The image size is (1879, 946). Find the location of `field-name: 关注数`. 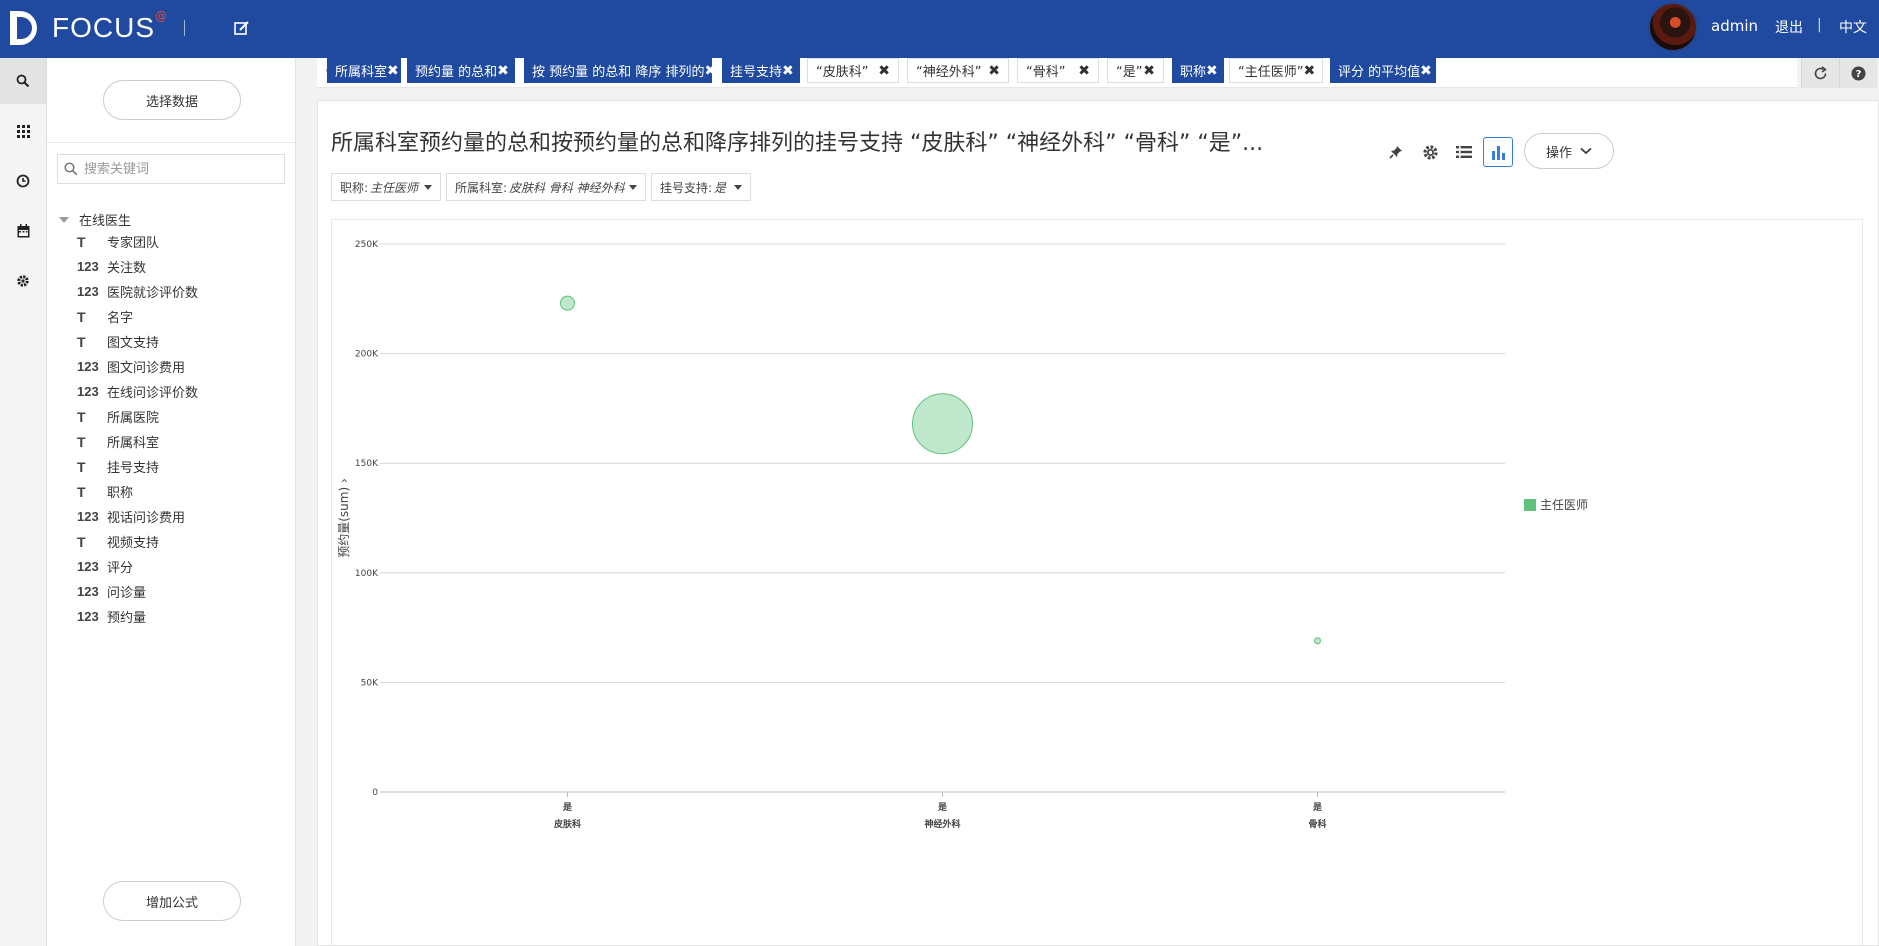

field-name: 关注数 is located at coordinates (127, 268).